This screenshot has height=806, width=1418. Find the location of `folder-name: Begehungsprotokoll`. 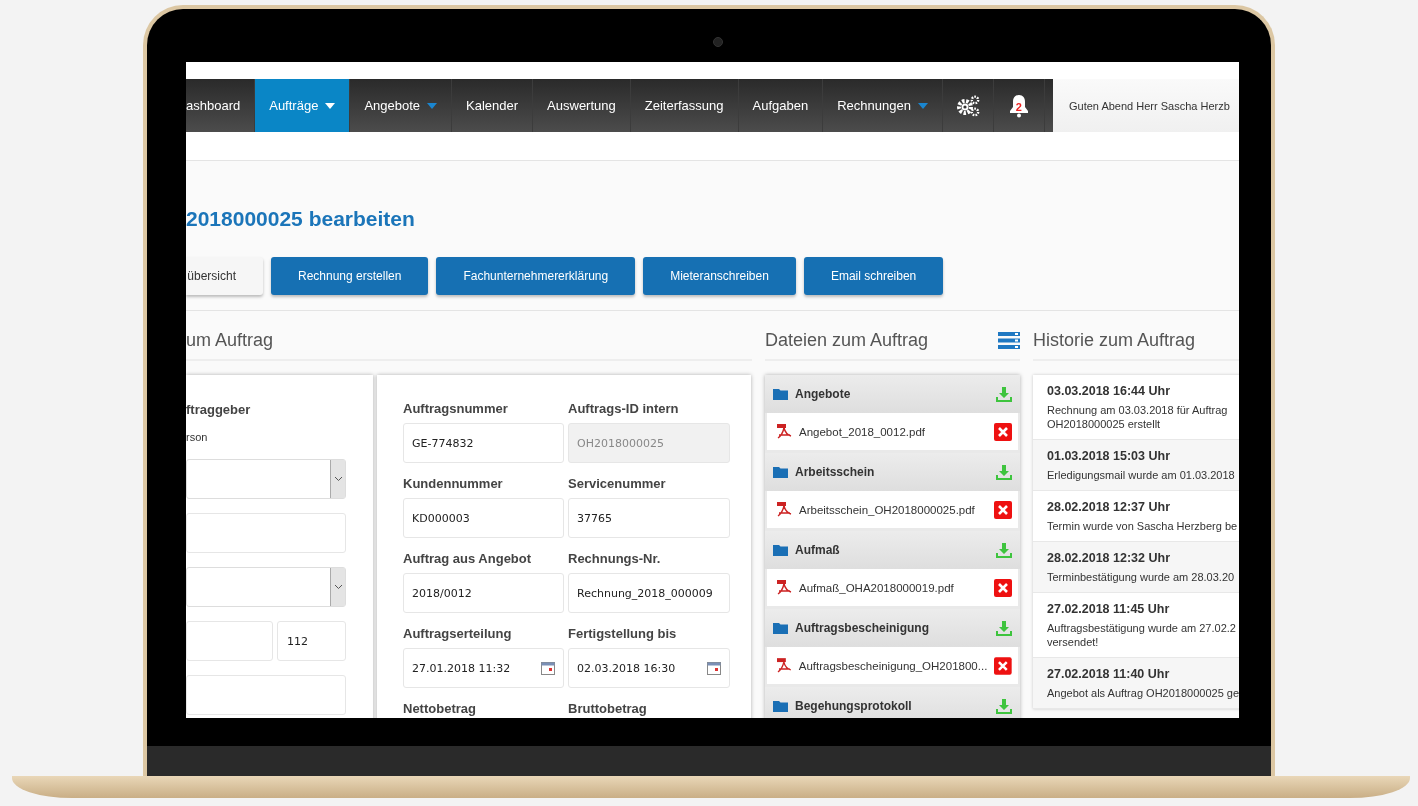

folder-name: Begehungsprotokoll is located at coordinates (854, 706).